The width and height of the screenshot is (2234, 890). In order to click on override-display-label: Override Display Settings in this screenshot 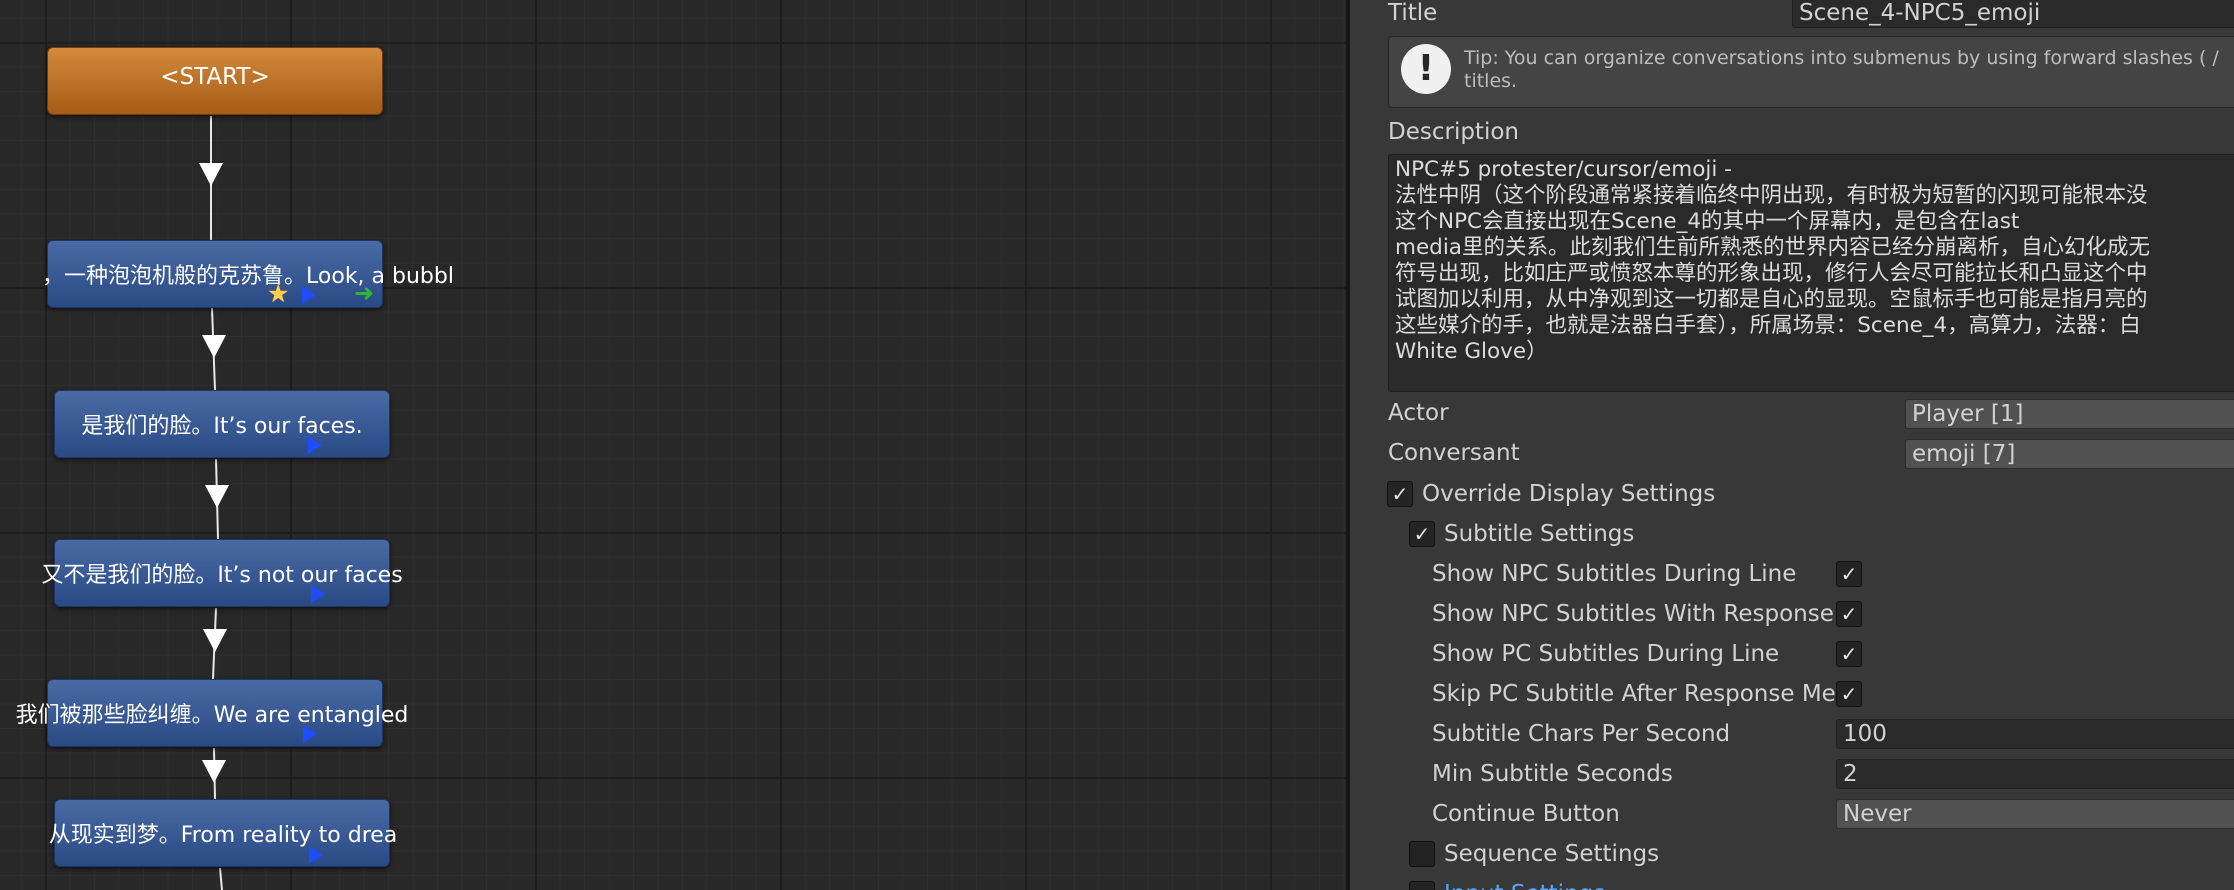, I will do `click(1569, 494)`.